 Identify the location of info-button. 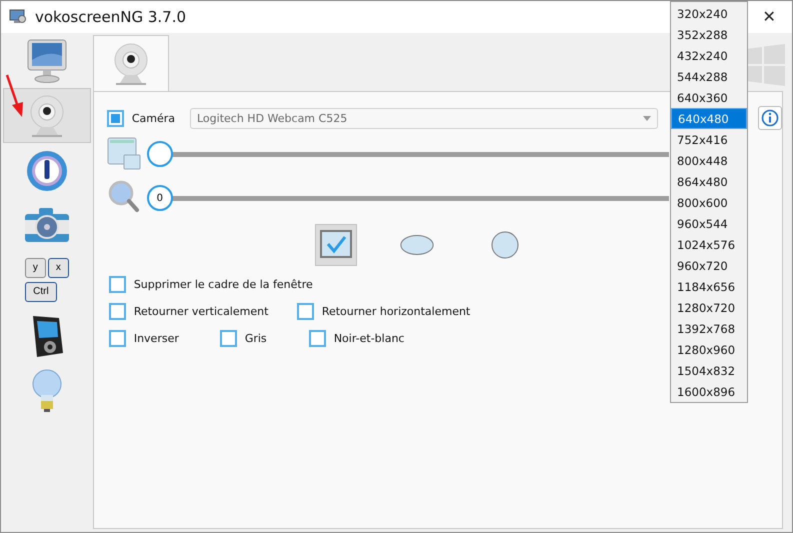
(770, 118).